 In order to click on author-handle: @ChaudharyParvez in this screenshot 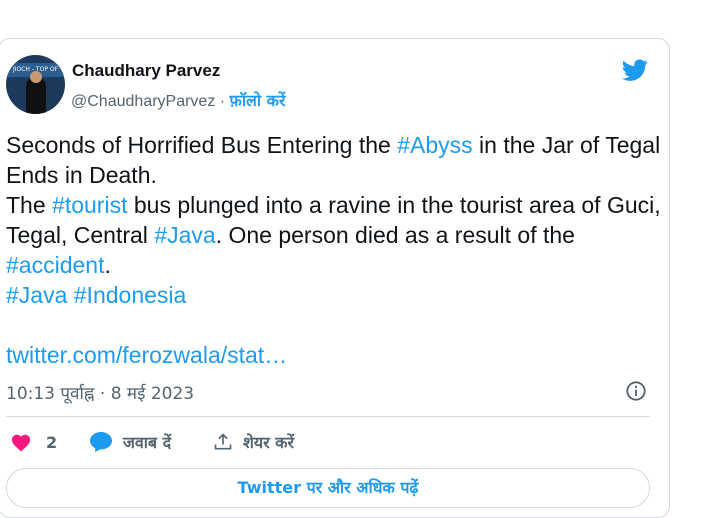, I will do `click(143, 101)`.